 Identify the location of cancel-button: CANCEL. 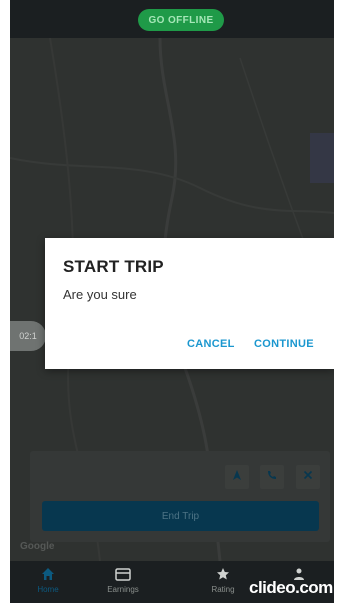
(211, 344).